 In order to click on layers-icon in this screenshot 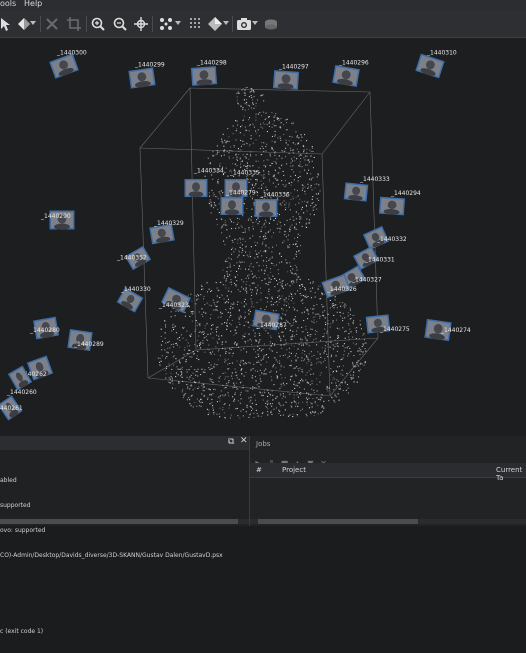, I will do `click(271, 24)`.